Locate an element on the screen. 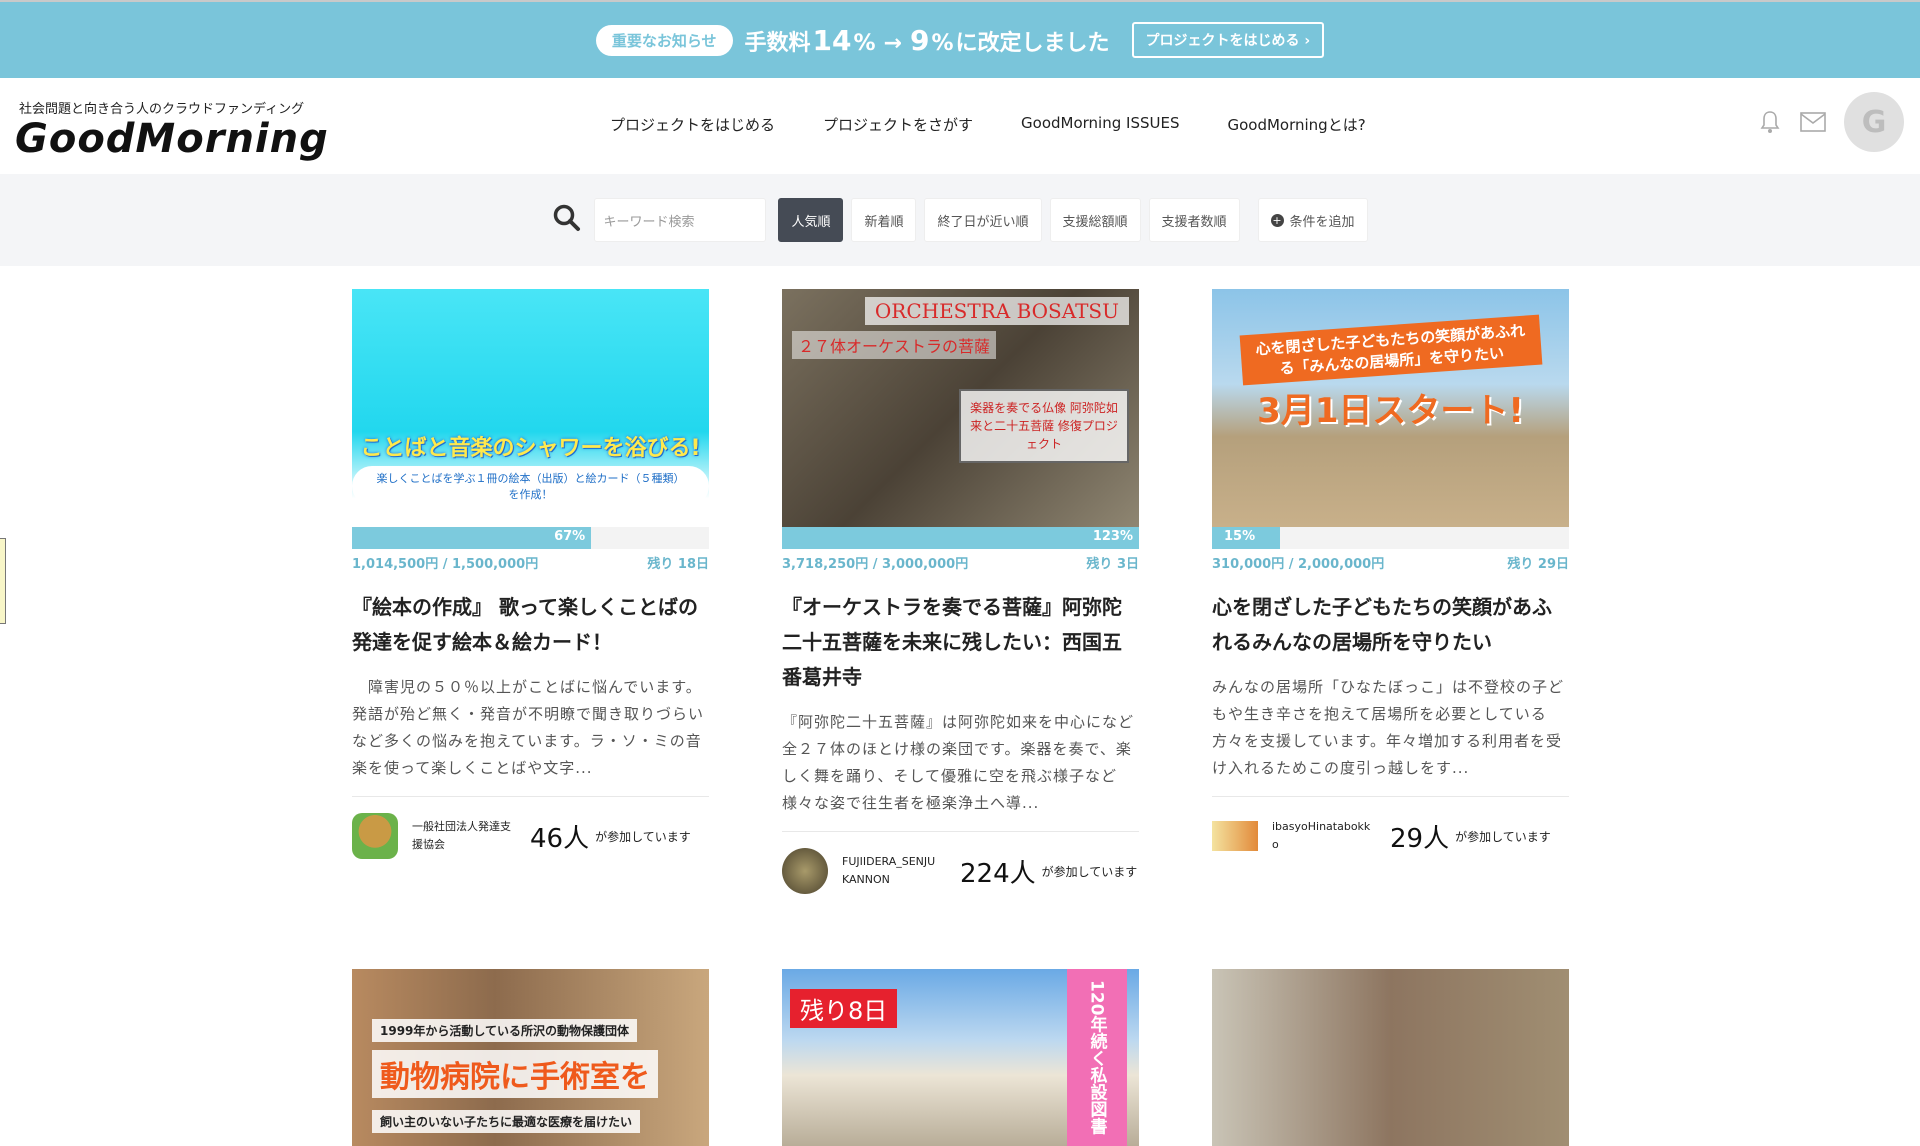 Image resolution: width=1920 pixels, height=1146 pixels. bell-icon is located at coordinates (1770, 122).